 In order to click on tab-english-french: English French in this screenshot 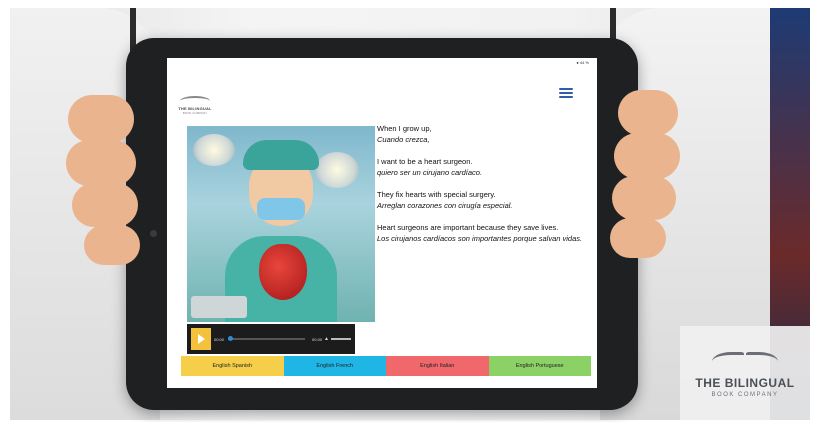, I will do `click(334, 366)`.